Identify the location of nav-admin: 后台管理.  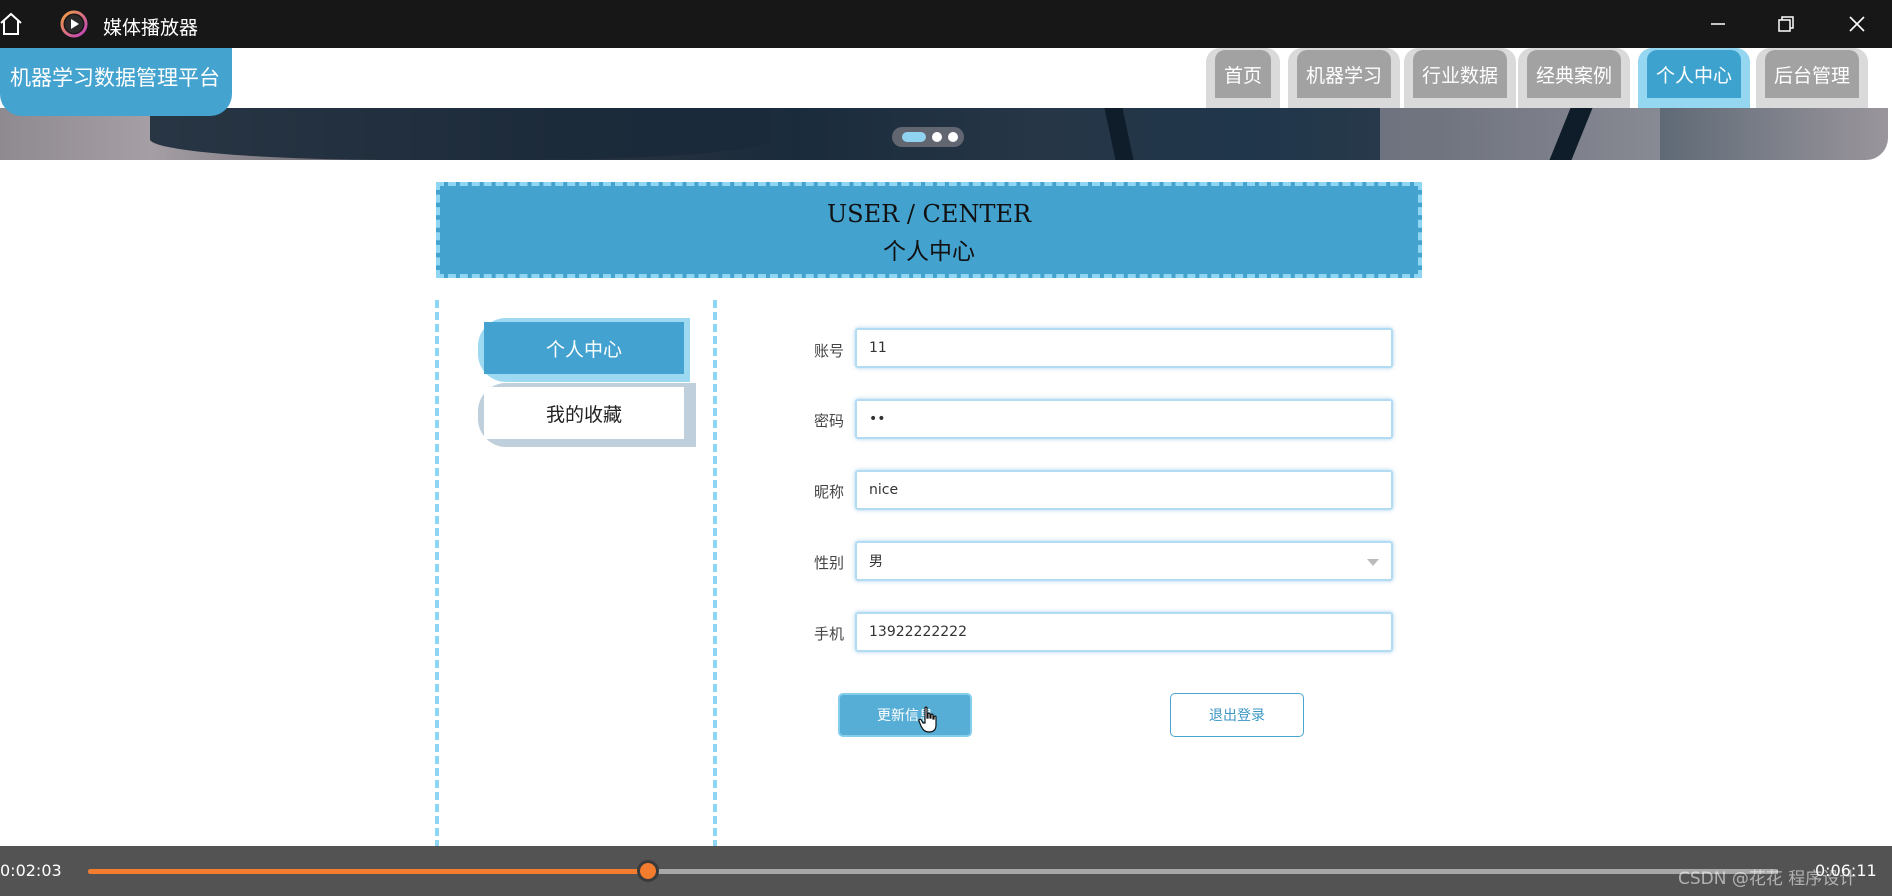
(1812, 78).